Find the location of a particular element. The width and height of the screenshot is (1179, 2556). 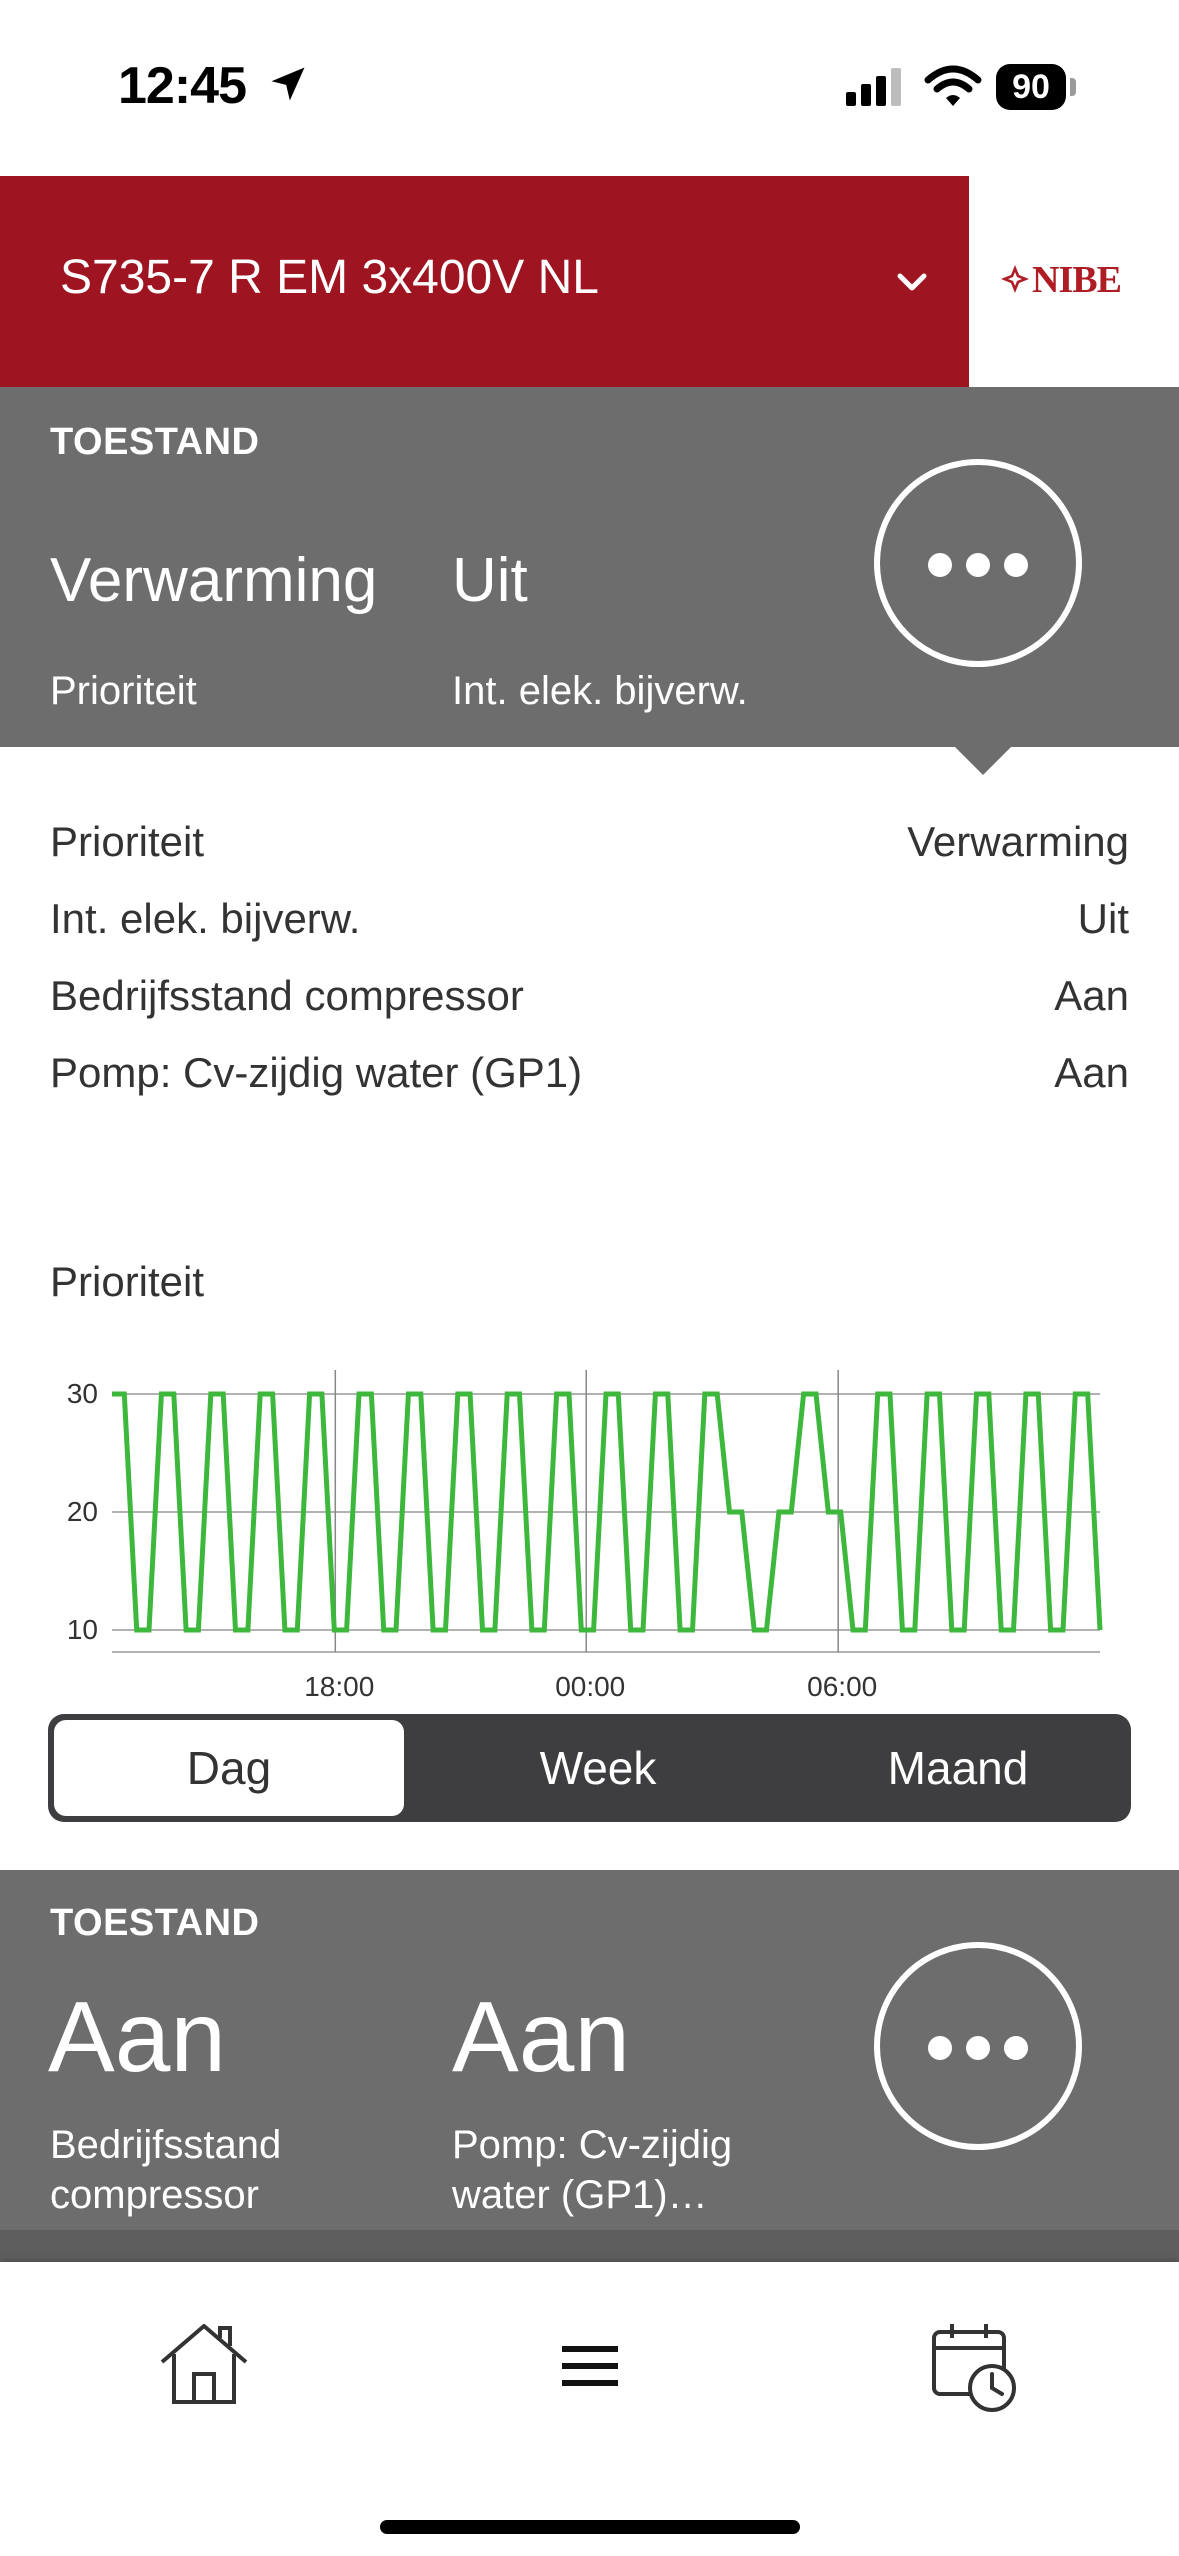

home-icon is located at coordinates (204, 2366).